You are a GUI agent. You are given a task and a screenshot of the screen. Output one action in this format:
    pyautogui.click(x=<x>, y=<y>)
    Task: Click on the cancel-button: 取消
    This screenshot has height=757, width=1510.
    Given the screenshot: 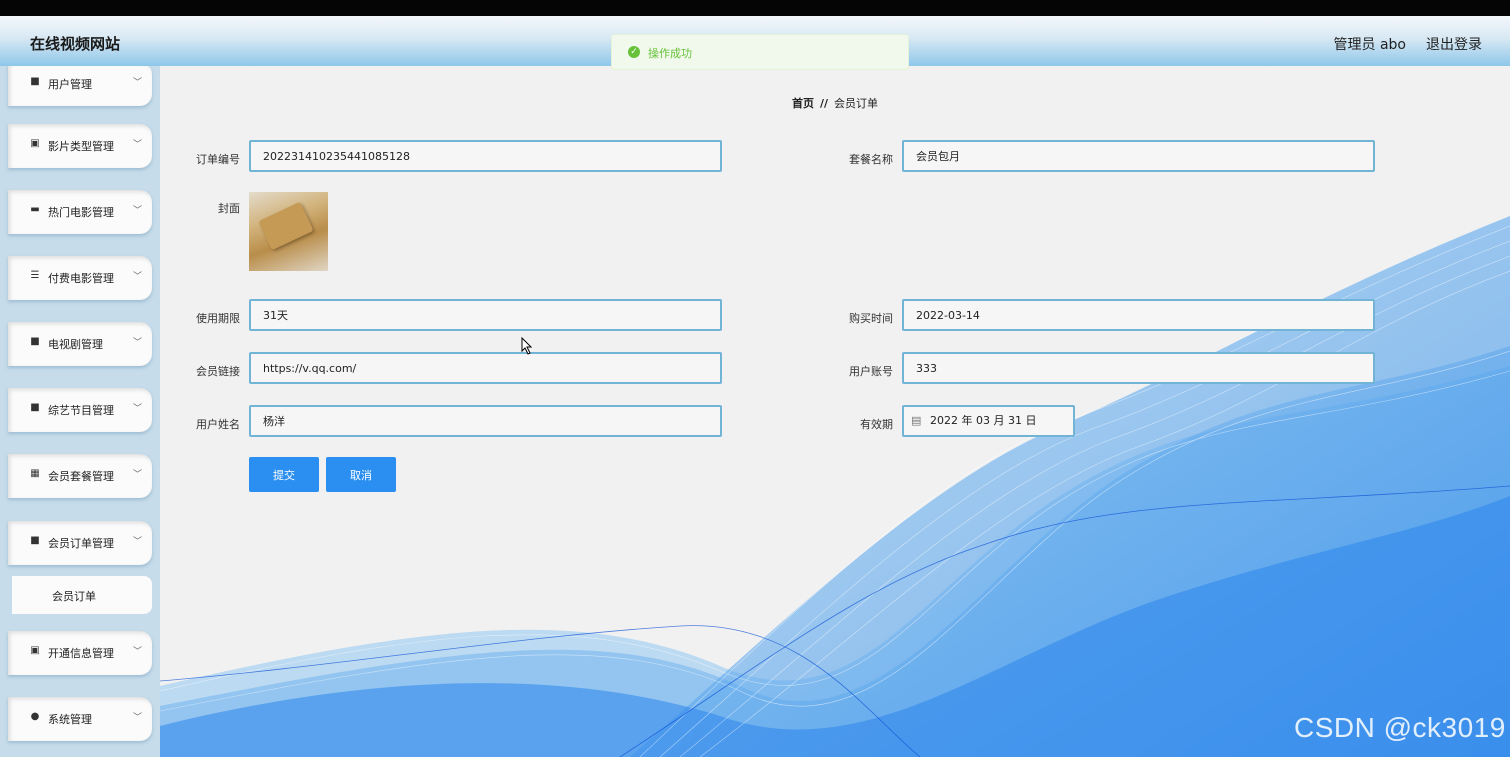 What is the action you would take?
    pyautogui.click(x=361, y=474)
    